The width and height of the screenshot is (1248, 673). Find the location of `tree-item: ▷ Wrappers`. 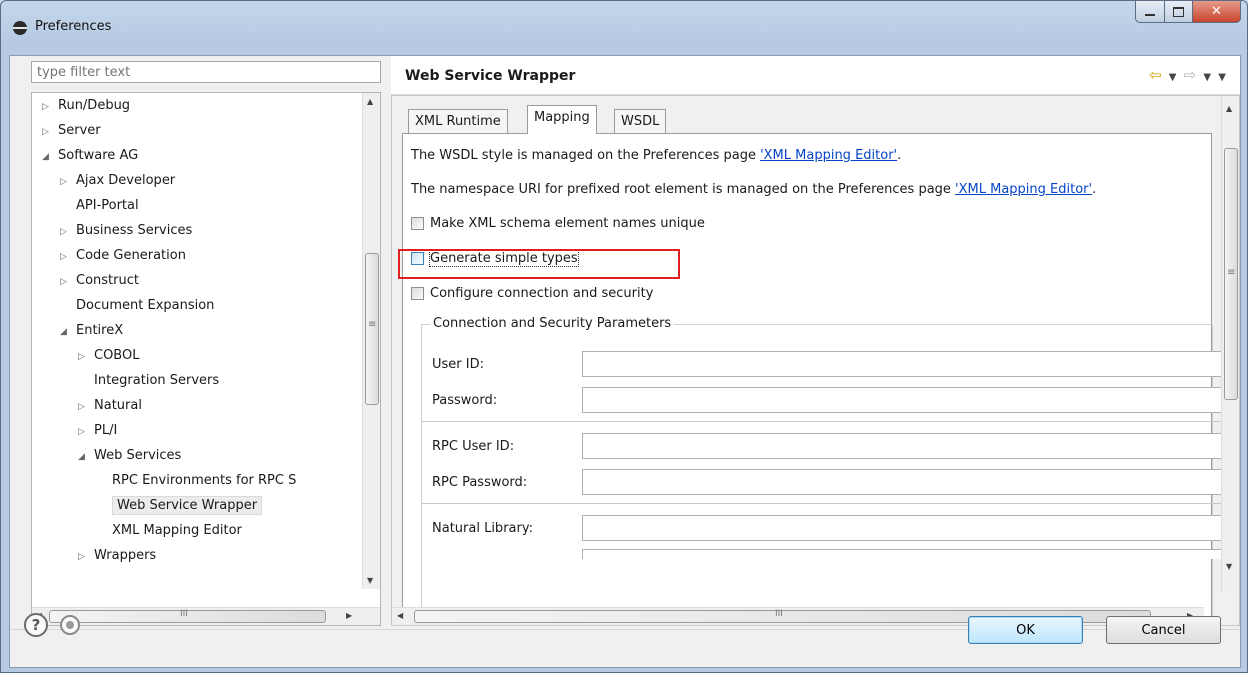

tree-item: ▷ Wrappers is located at coordinates (117, 556).